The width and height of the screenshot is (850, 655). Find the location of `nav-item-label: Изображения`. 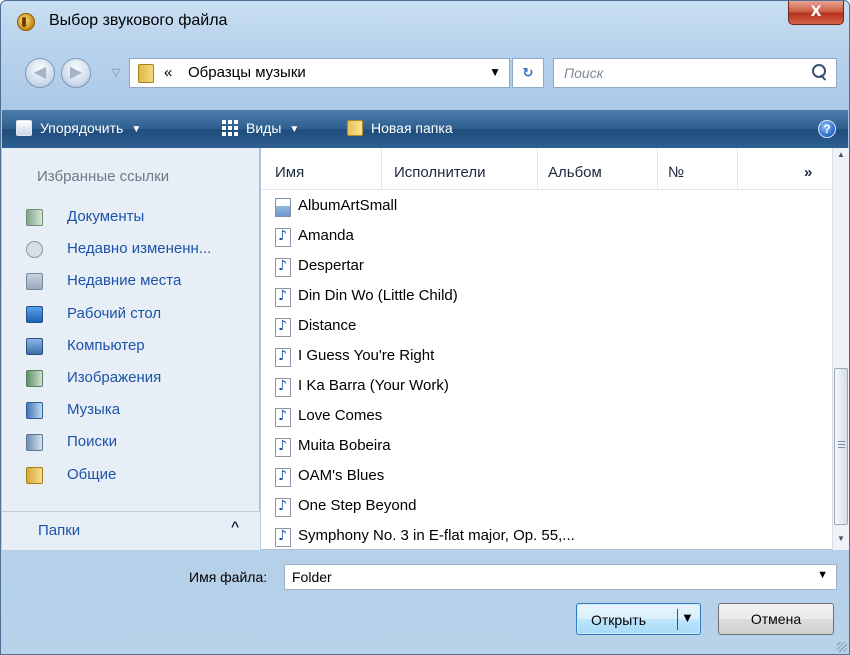

nav-item-label: Изображения is located at coordinates (114, 377).